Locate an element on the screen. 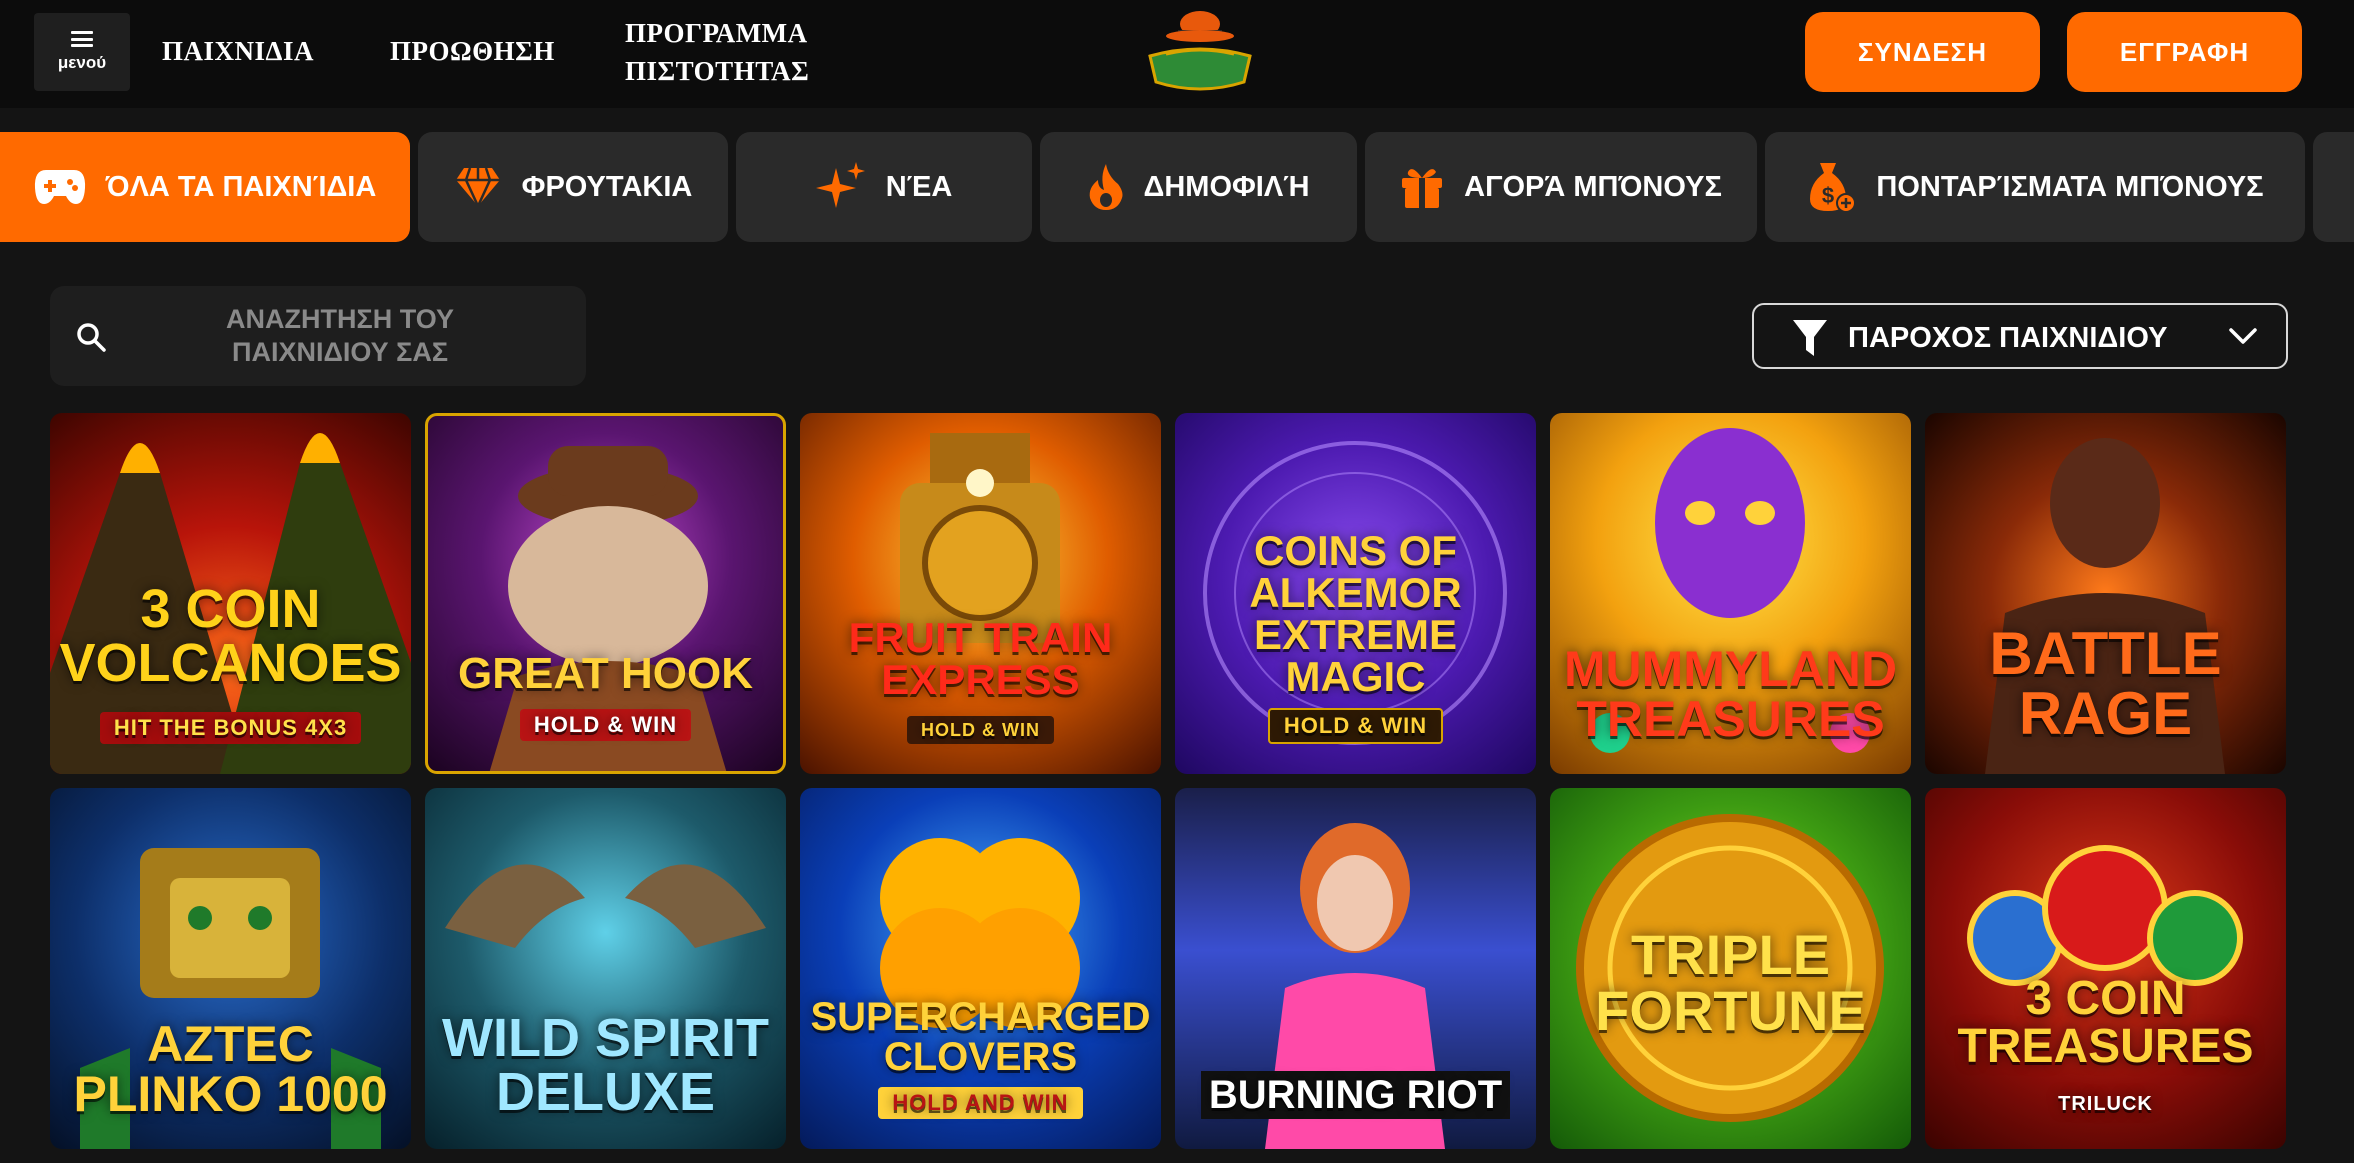 The height and width of the screenshot is (1163, 2354). game-tile-battle-rage: BATTLE RAGE is located at coordinates (2105, 593).